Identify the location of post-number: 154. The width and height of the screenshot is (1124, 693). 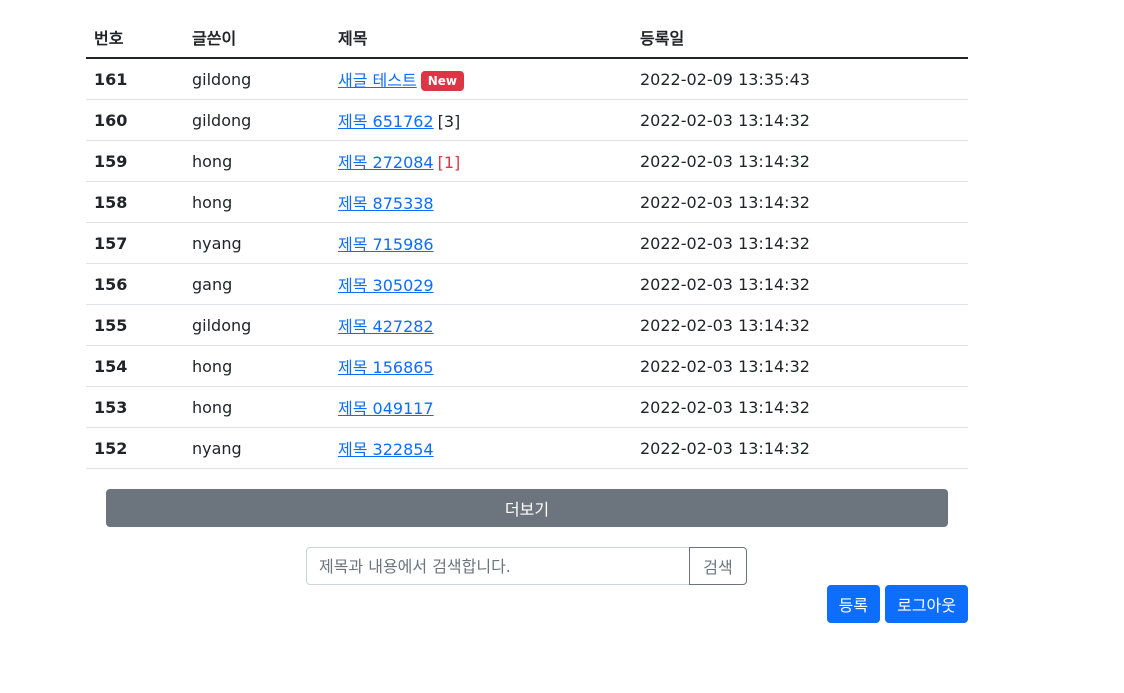
(135, 366).